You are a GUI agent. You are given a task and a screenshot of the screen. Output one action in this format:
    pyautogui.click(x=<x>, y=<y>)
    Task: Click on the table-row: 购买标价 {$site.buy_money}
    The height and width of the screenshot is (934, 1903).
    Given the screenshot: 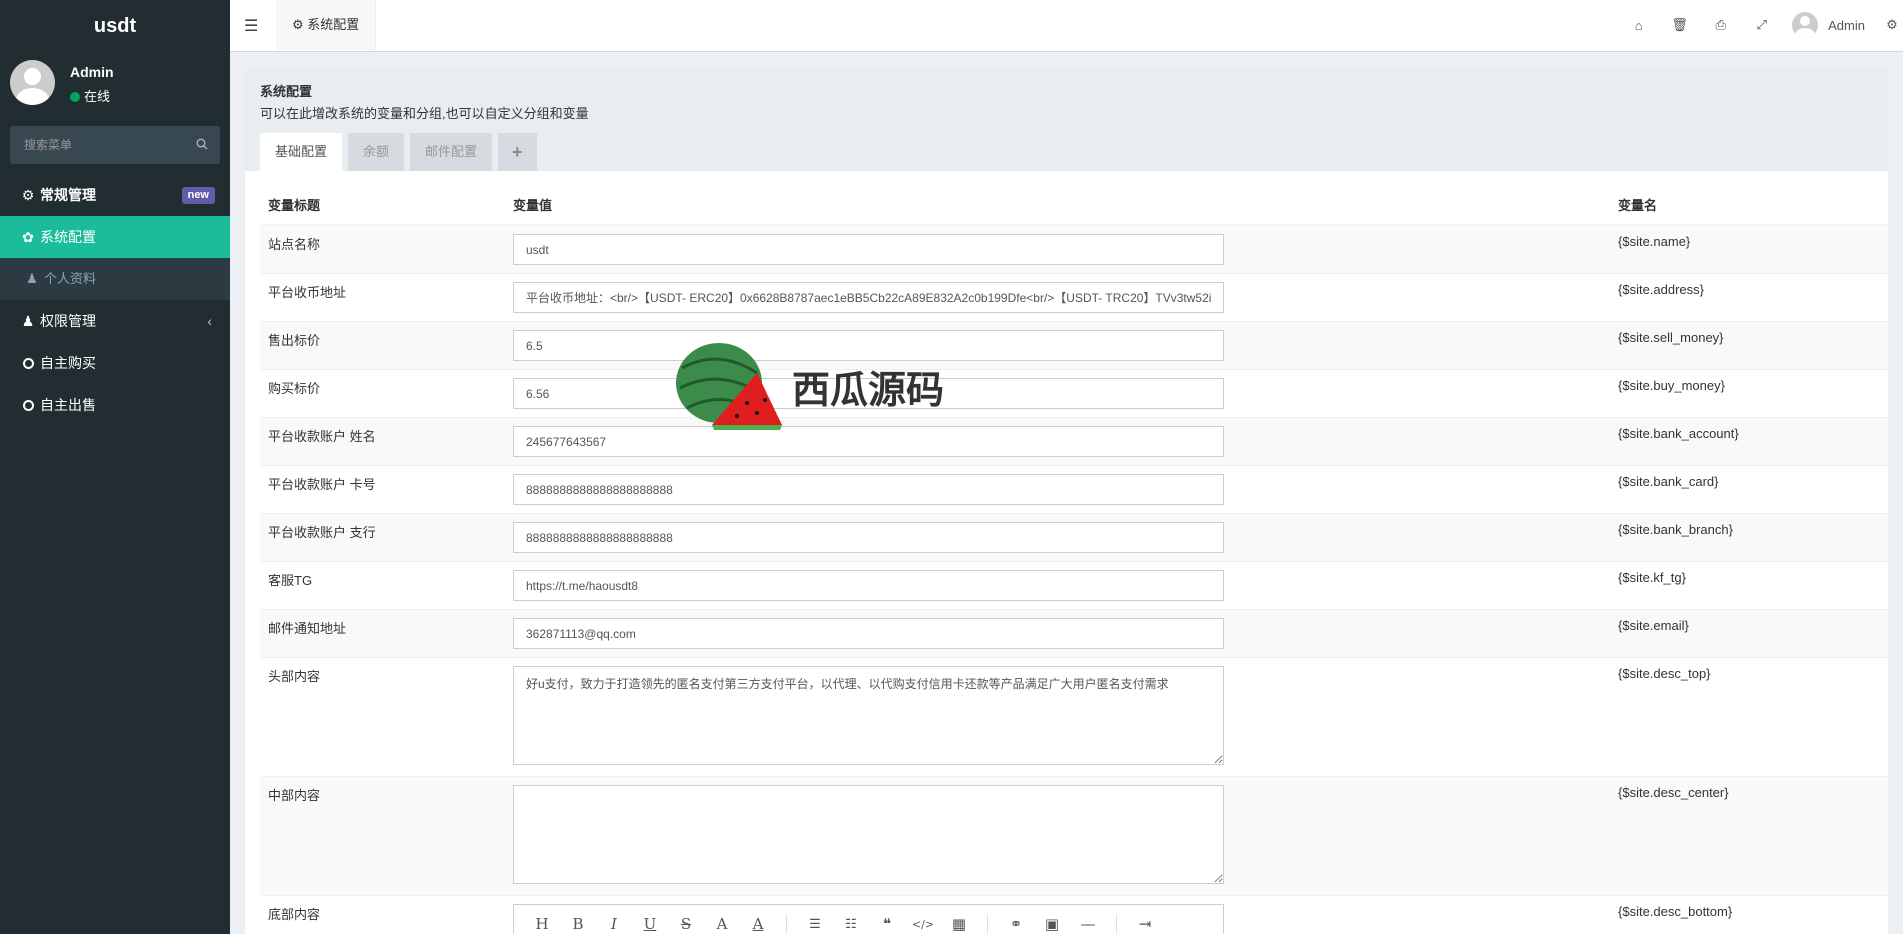 What is the action you would take?
    pyautogui.click(x=1074, y=393)
    